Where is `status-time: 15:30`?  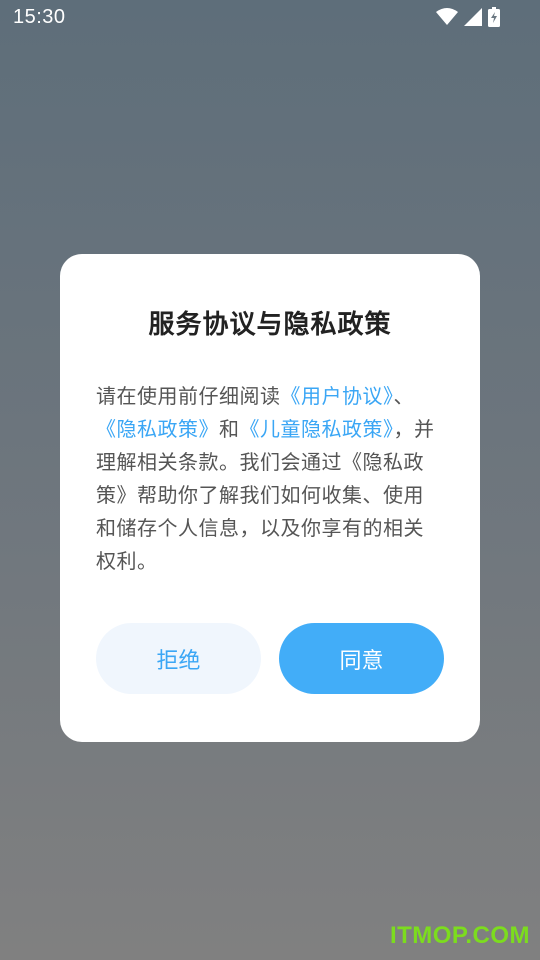
status-time: 15:30 is located at coordinates (39, 17).